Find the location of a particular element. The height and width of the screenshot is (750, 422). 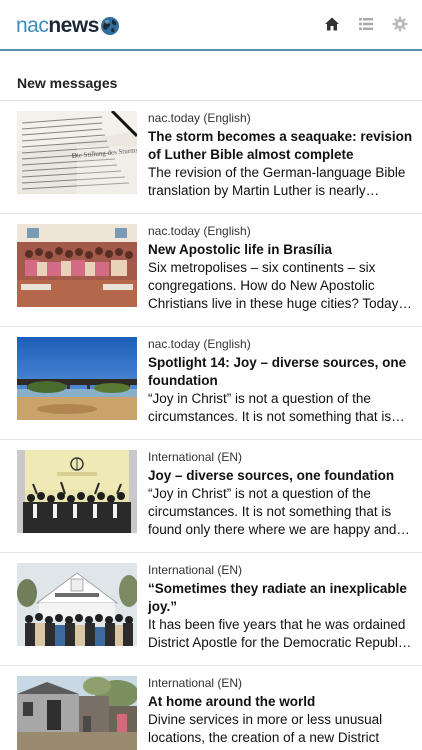

home-icon is located at coordinates (332, 24).